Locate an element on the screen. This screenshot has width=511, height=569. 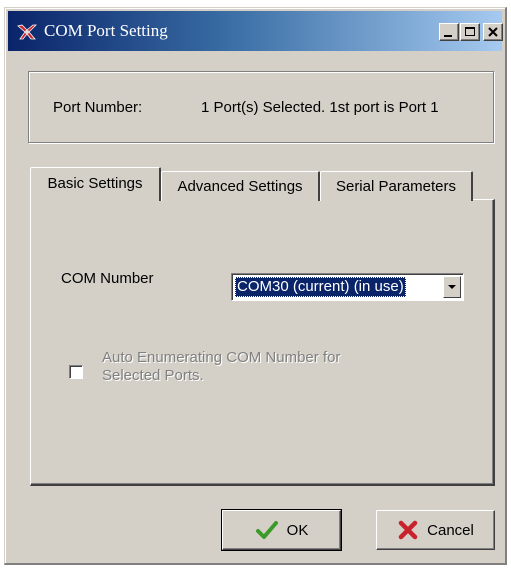
x-icon is located at coordinates (408, 530).